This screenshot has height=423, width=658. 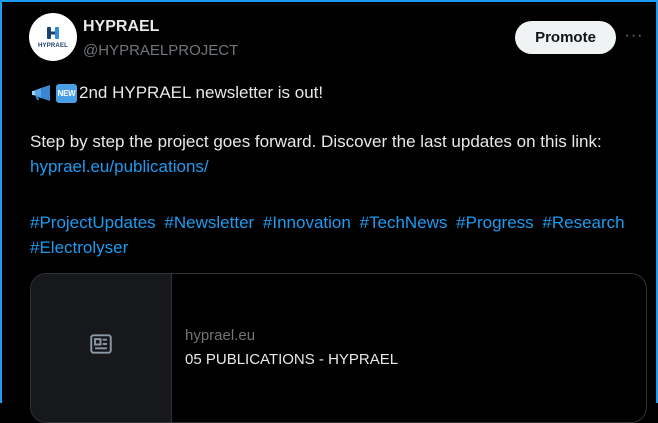 I want to click on avatar: HYPRAEL, so click(x=53, y=37).